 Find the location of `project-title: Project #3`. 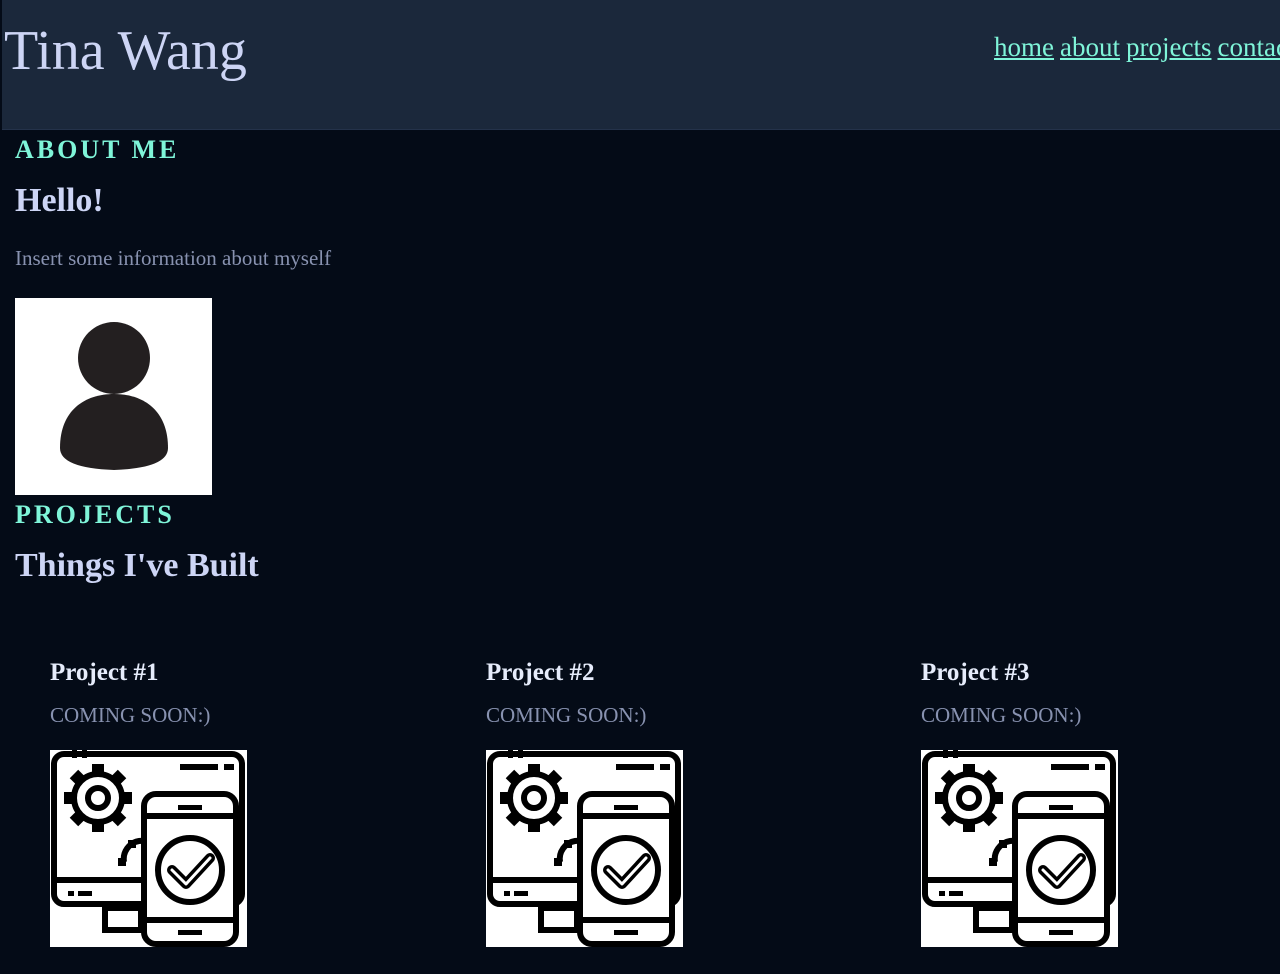

project-title: Project #3 is located at coordinates (1046, 672).